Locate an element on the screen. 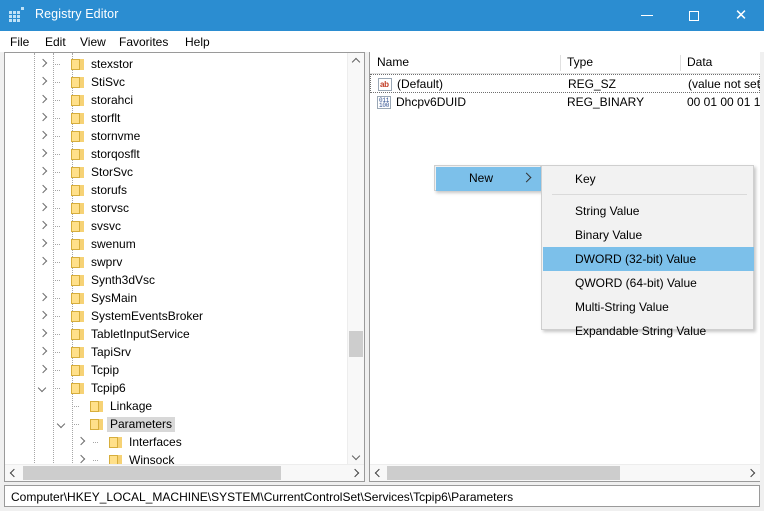 This screenshot has width=764, height=511. minimize-button is located at coordinates (649, 15).